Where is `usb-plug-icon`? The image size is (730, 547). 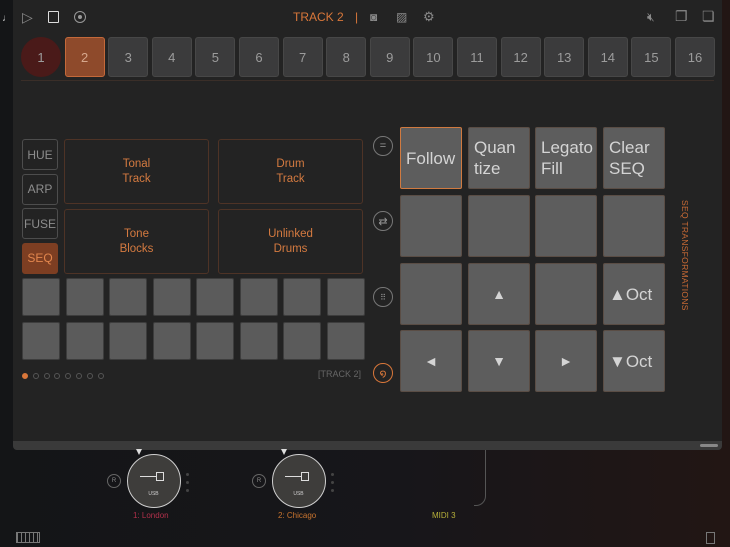
usb-plug-icon is located at coordinates (305, 476).